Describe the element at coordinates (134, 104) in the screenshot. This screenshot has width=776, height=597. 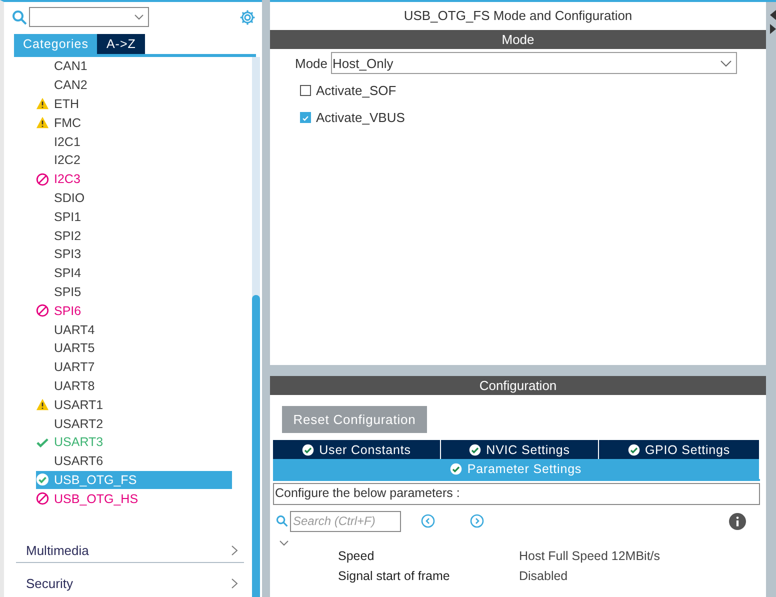
I see `peripheral-item: ETH` at that location.